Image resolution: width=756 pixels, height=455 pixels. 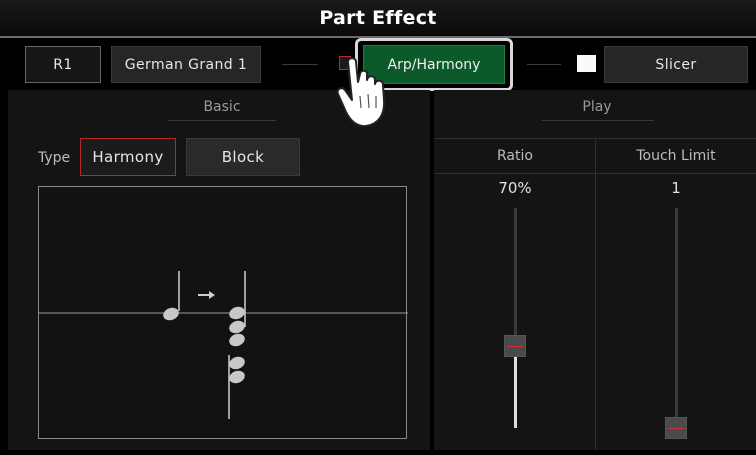 What do you see at coordinates (186, 64) in the screenshot?
I see `voice-button: German Grand 1` at bounding box center [186, 64].